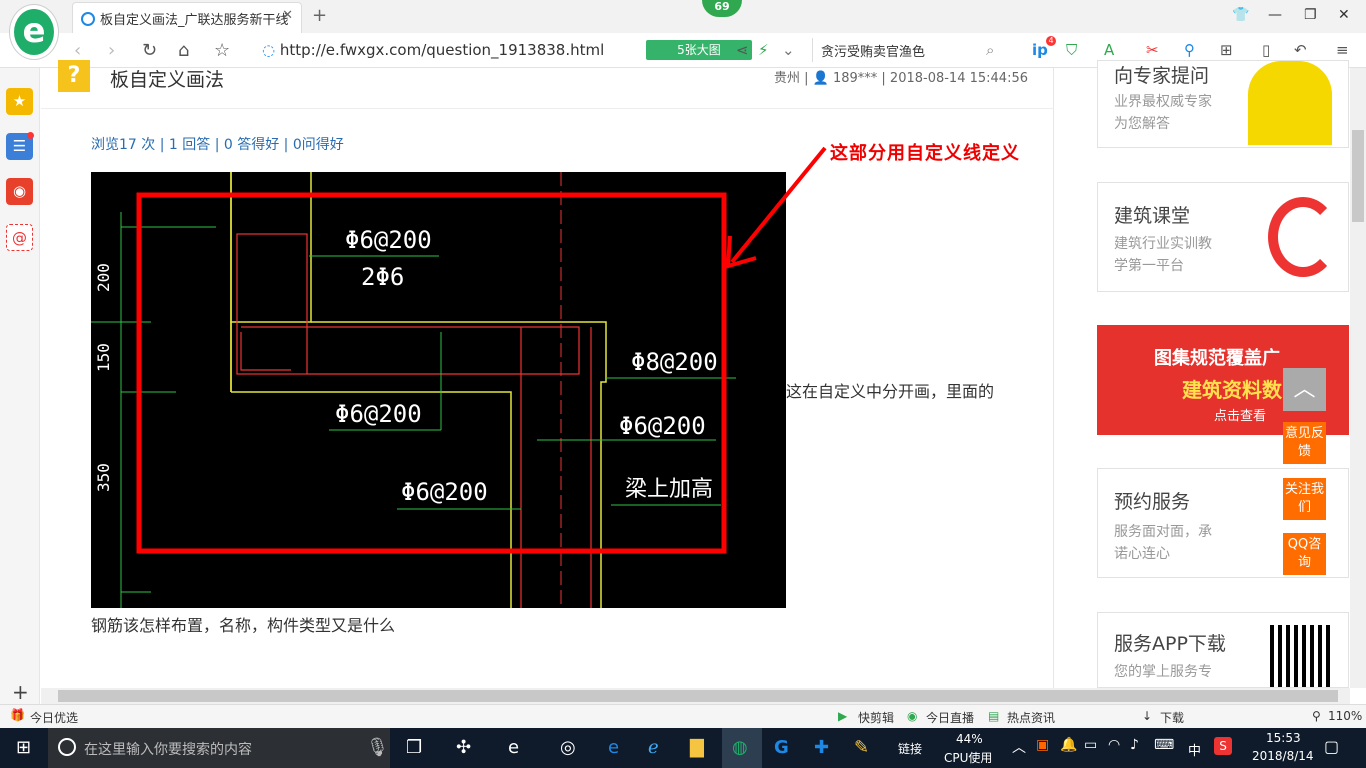  I want to click on clock-date: 2018/8/14, so click(1283, 756).